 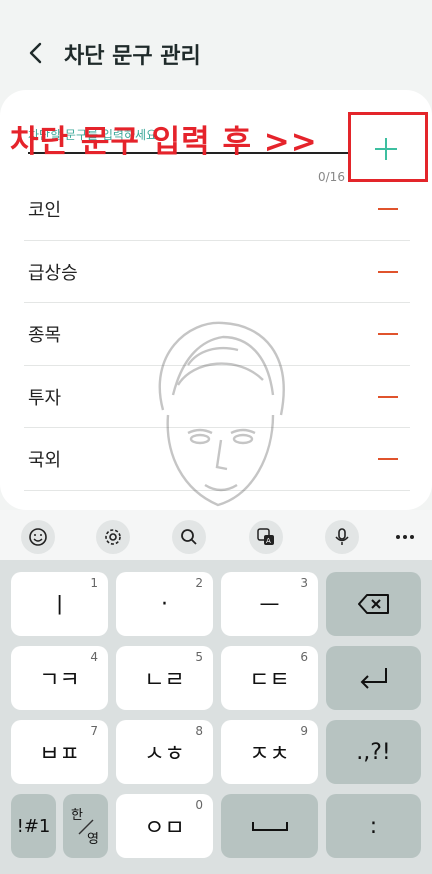 I want to click on backspace-key, so click(x=373, y=604).